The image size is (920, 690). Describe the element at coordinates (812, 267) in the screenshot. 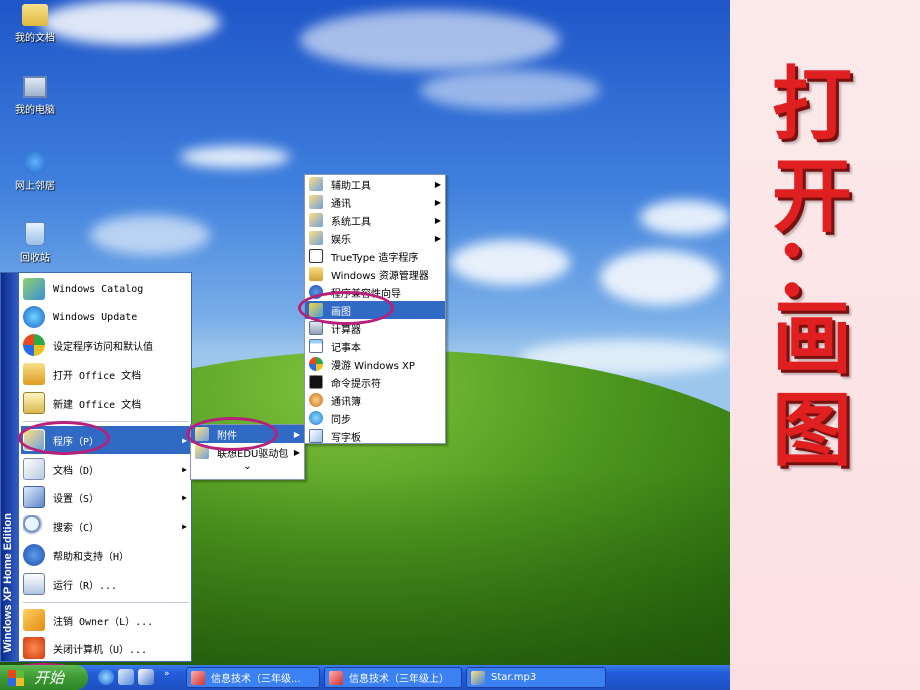

I see `slide-title-char: ：` at that location.